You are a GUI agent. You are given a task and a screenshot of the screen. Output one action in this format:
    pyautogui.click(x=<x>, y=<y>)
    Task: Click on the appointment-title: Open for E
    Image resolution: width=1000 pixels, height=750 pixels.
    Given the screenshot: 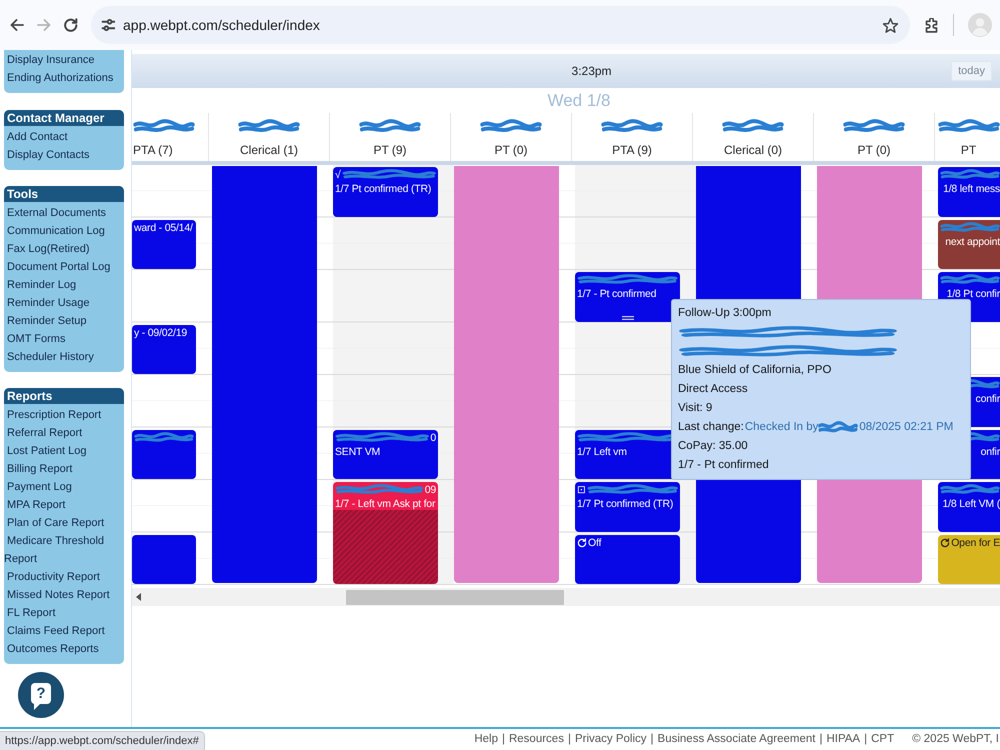 What is the action you would take?
    pyautogui.click(x=975, y=543)
    